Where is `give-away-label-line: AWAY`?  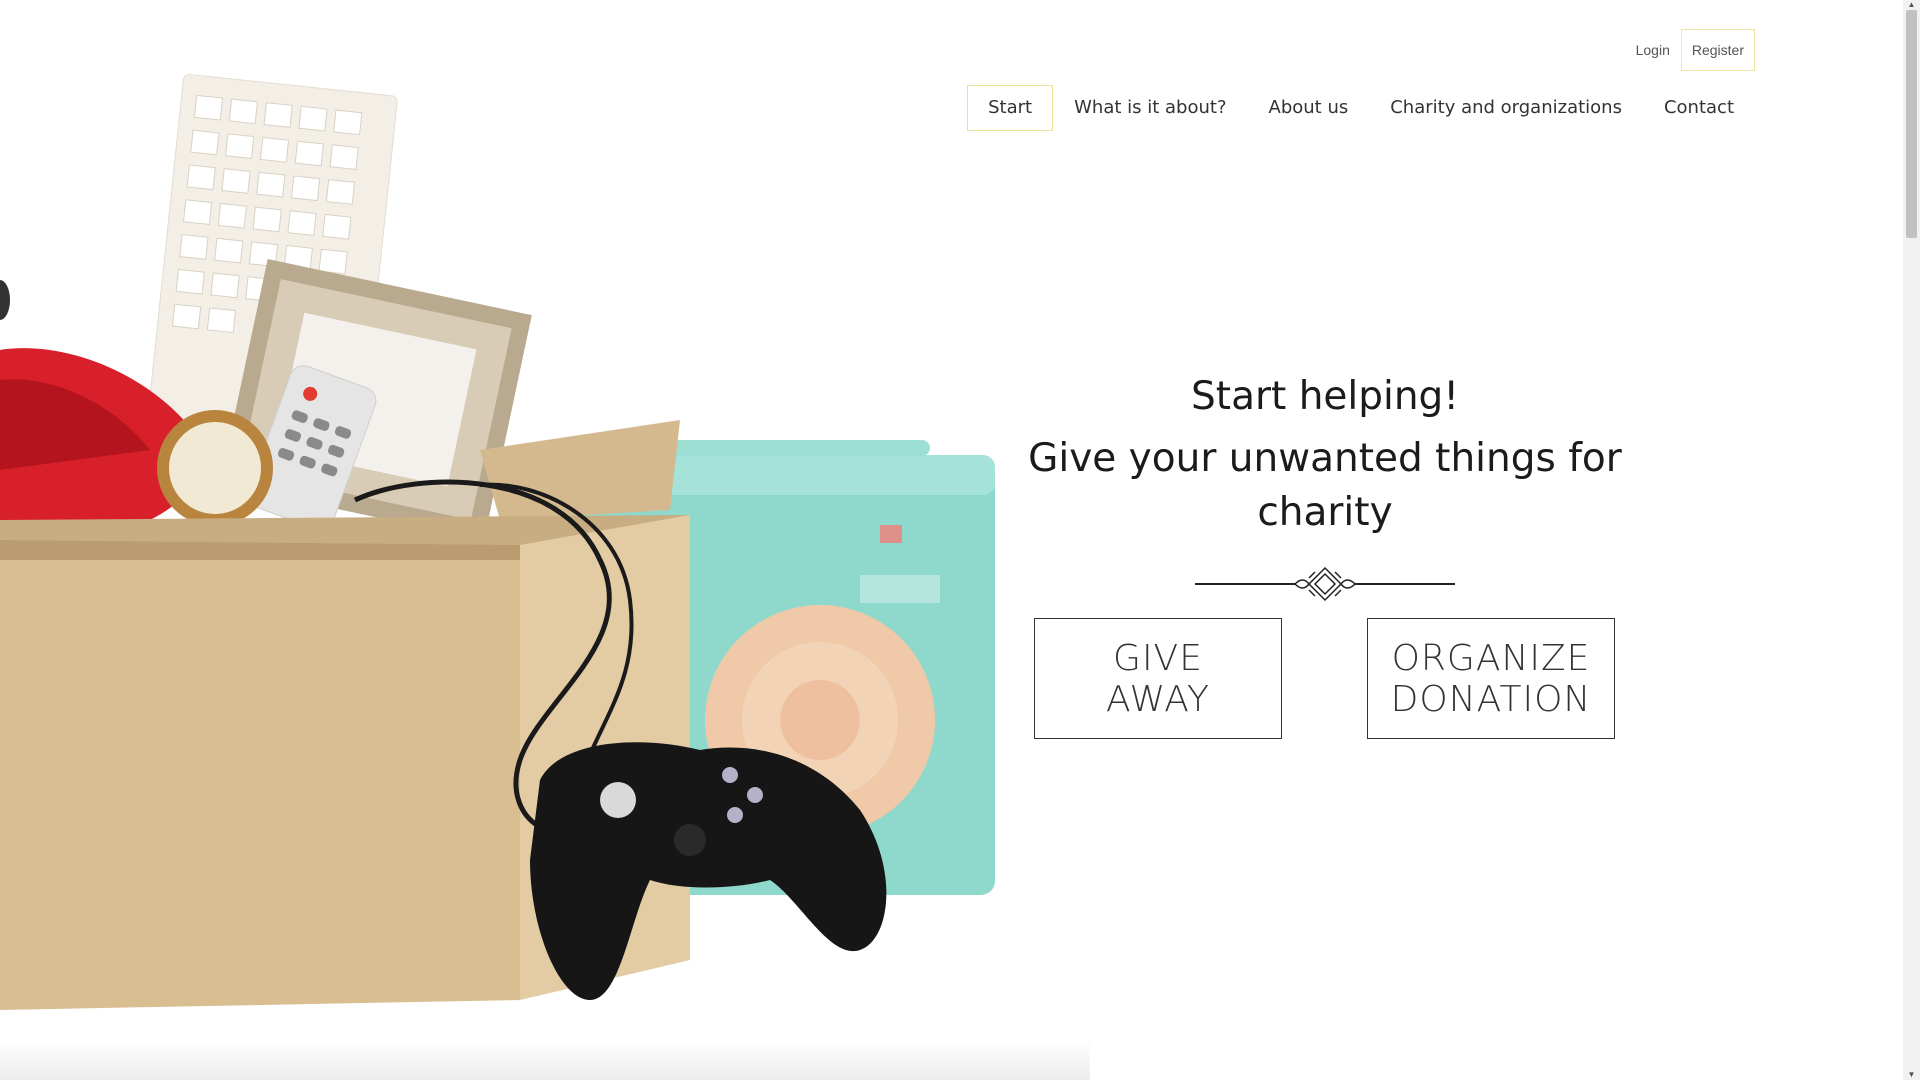 give-away-label-line: AWAY is located at coordinates (1158, 699).